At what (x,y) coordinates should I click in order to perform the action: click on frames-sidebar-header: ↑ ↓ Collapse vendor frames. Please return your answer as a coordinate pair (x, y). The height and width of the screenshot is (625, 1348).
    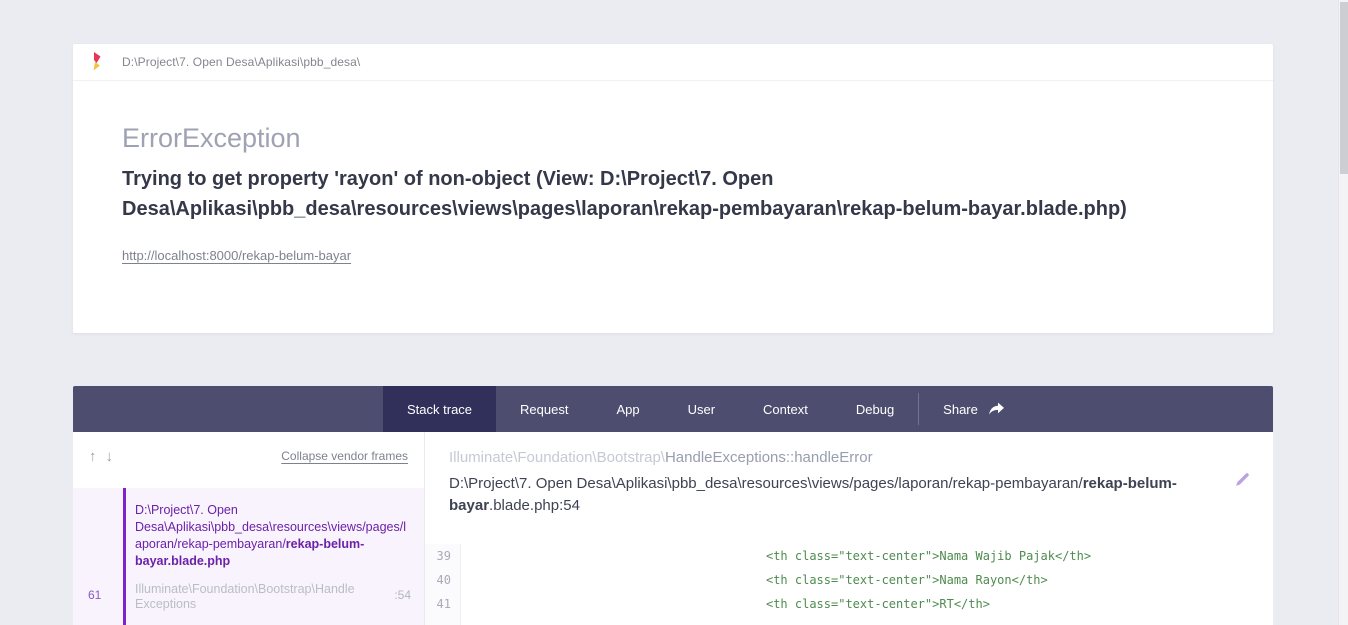
    Looking at the image, I should click on (248, 456).